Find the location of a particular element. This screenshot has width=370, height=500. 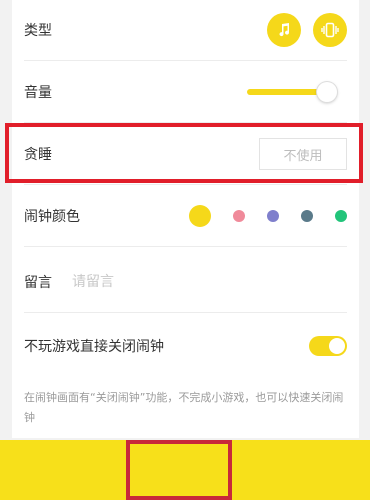

volume-row: 音量 is located at coordinates (185, 92).